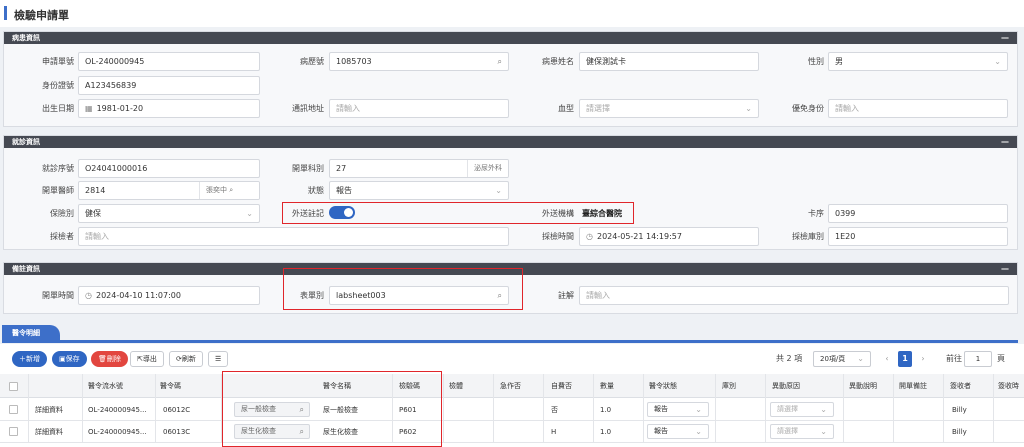  Describe the element at coordinates (138, 295) in the screenshot. I see `open-time-value: 2024-04-10 11:07:00` at that location.